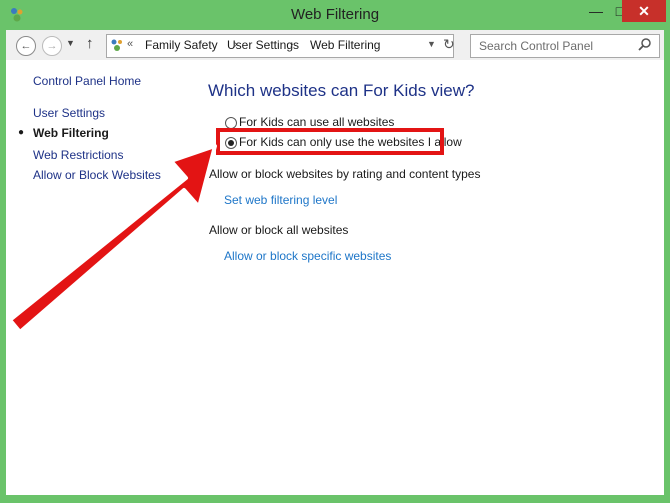 Image resolution: width=670 pixels, height=503 pixels. I want to click on breadcrumb-web-filtering: Web Filtering, so click(345, 45).